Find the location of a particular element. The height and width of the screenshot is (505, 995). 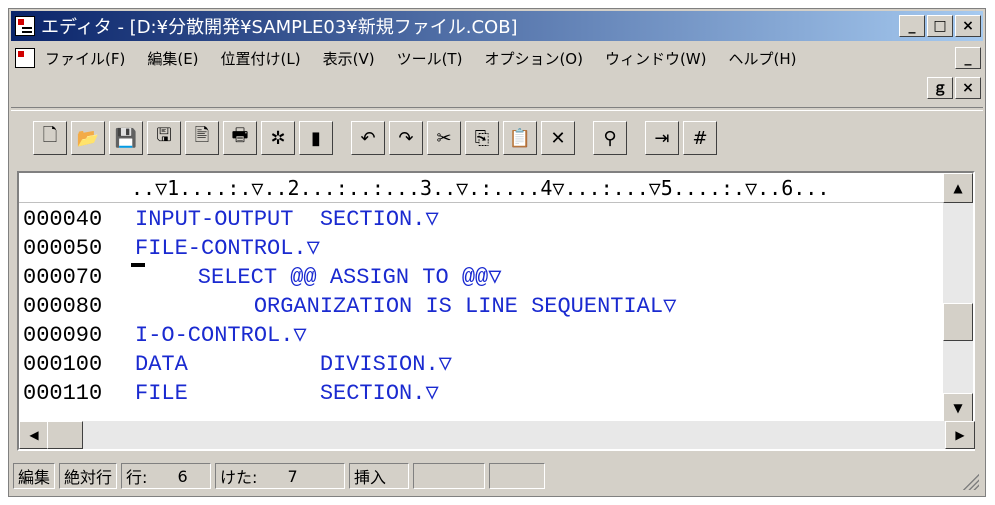

line-text: FILE SECTION.▽ is located at coordinates (287, 393).